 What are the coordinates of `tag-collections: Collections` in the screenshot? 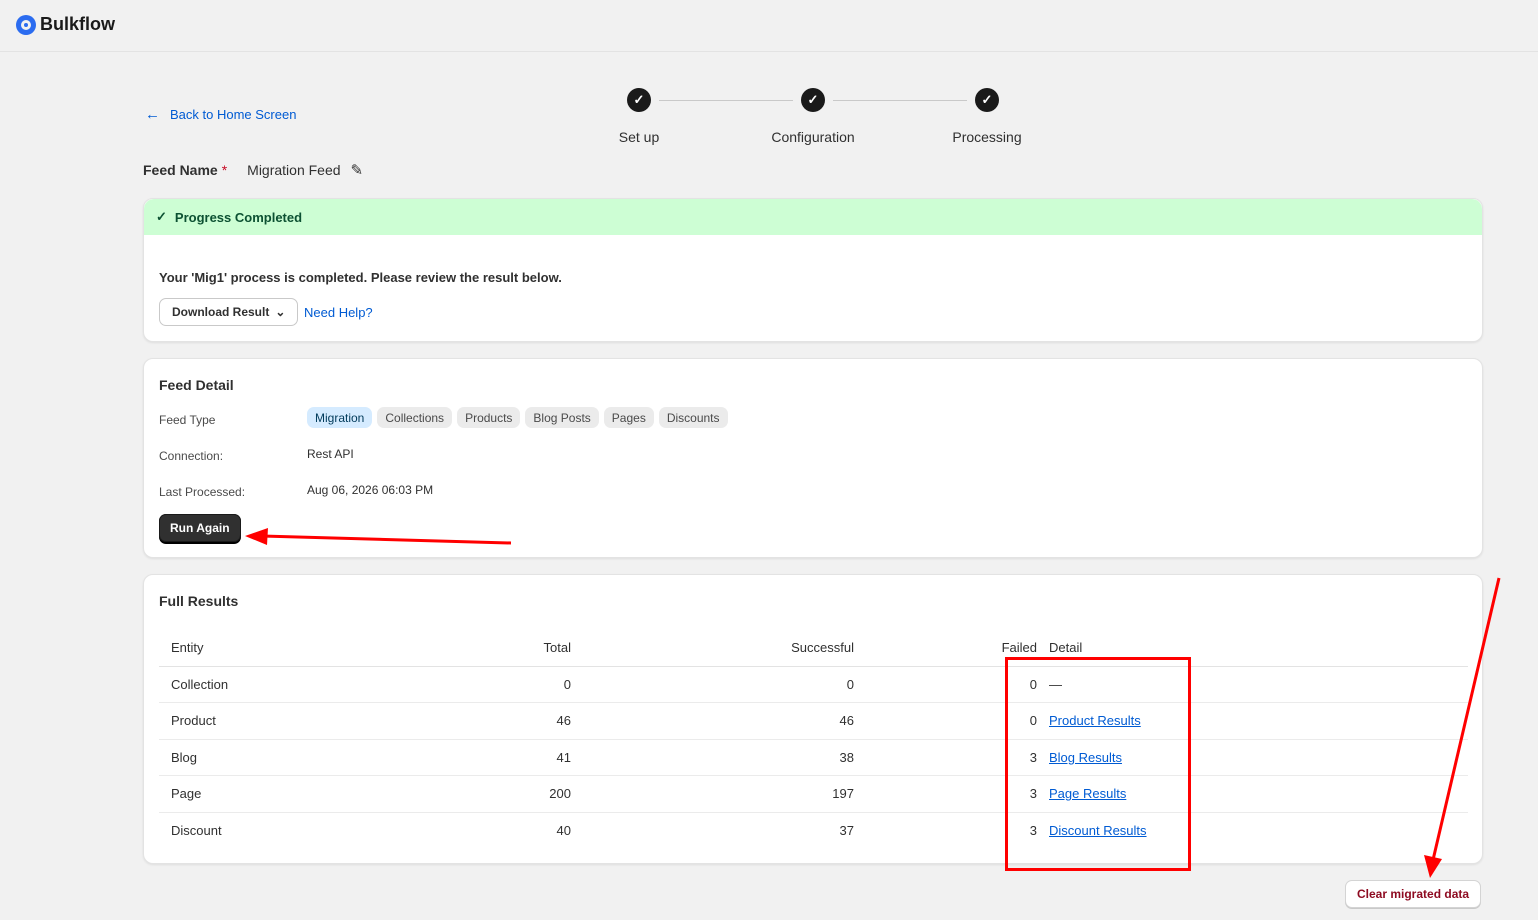 It's located at (415, 417).